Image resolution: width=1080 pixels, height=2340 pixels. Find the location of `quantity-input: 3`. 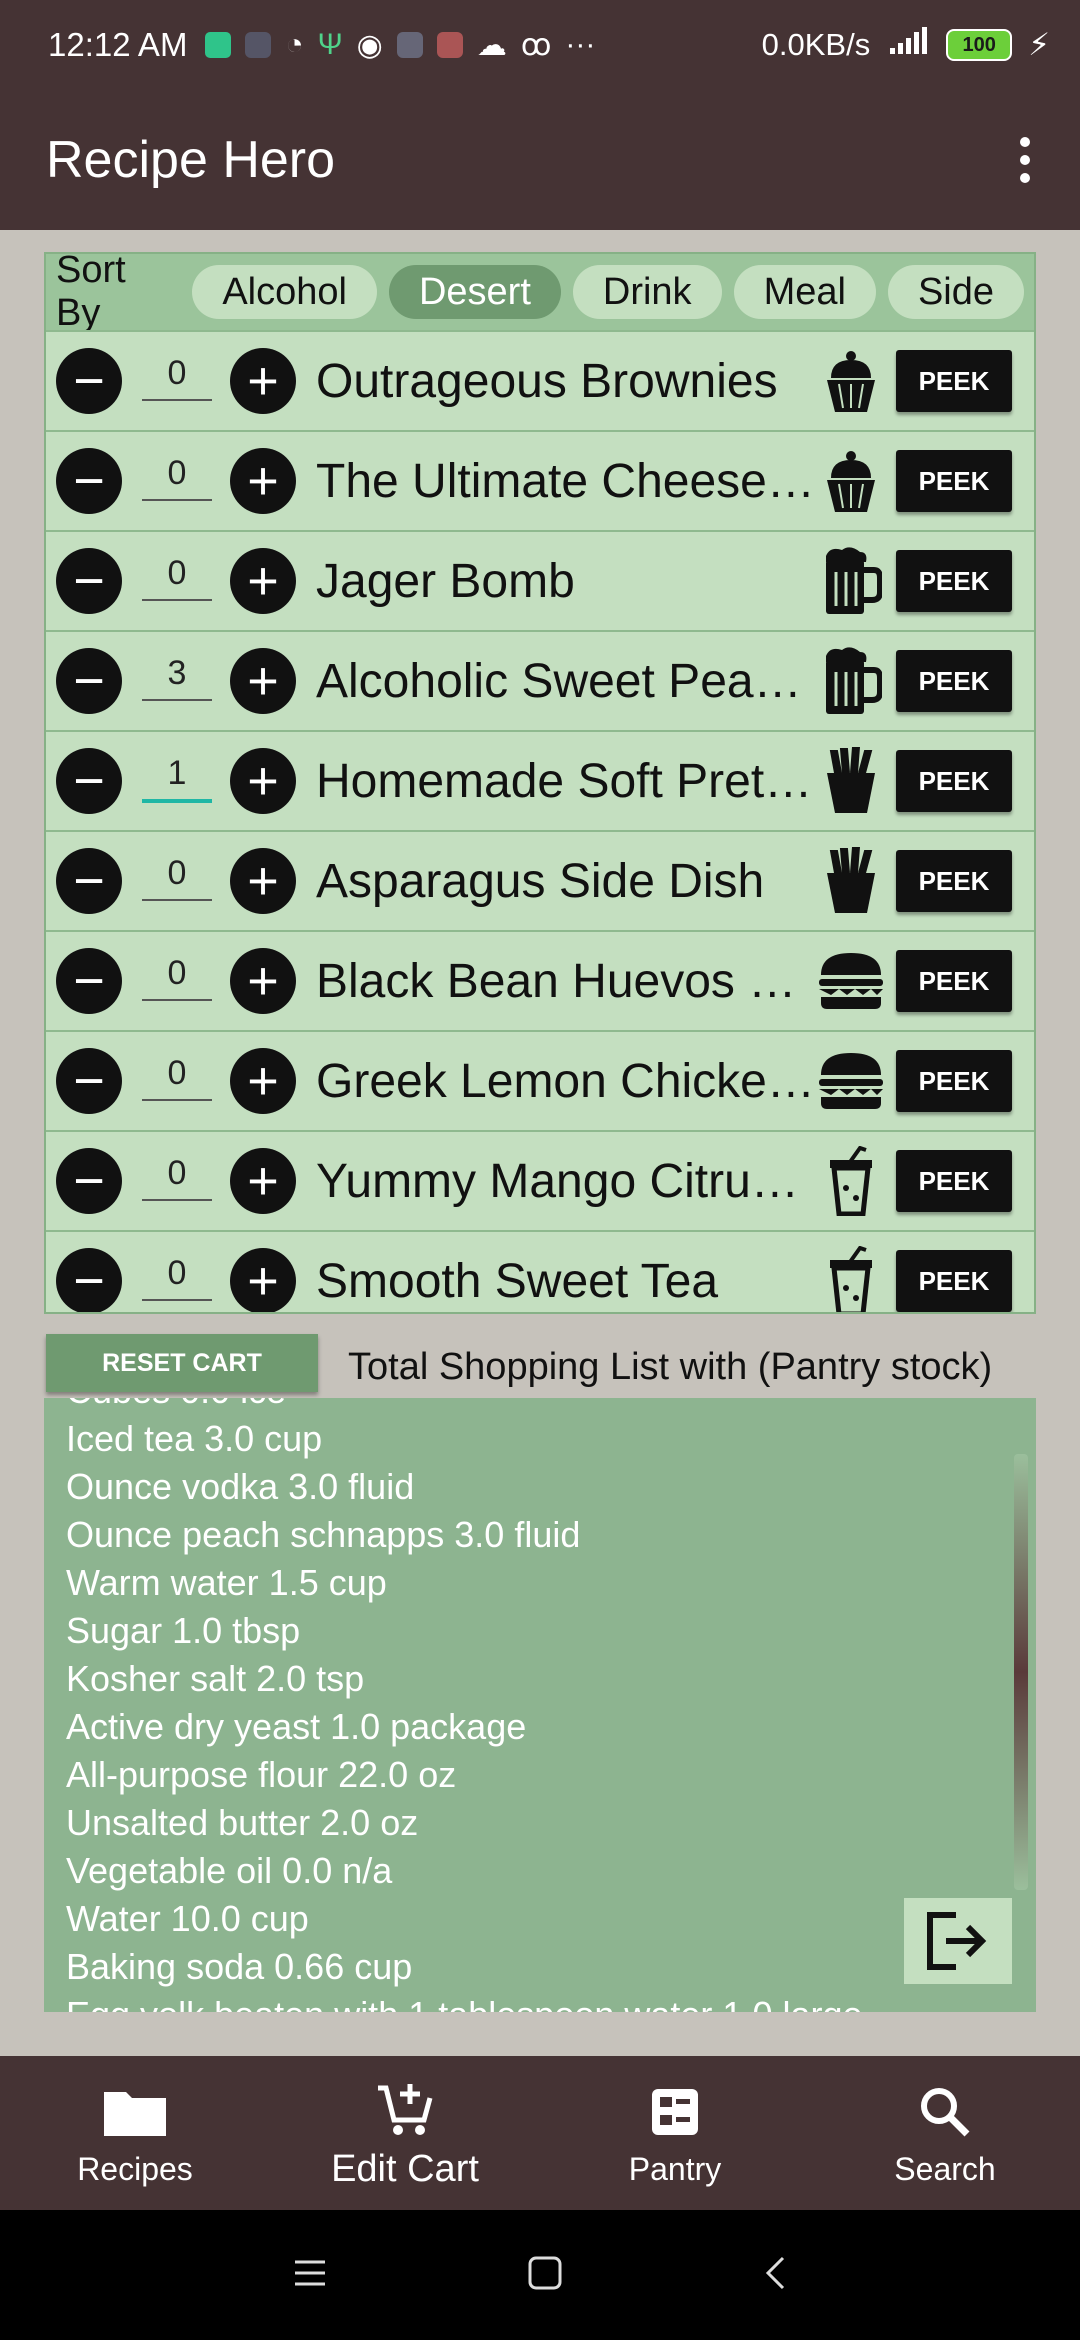

quantity-input: 3 is located at coordinates (177, 677).